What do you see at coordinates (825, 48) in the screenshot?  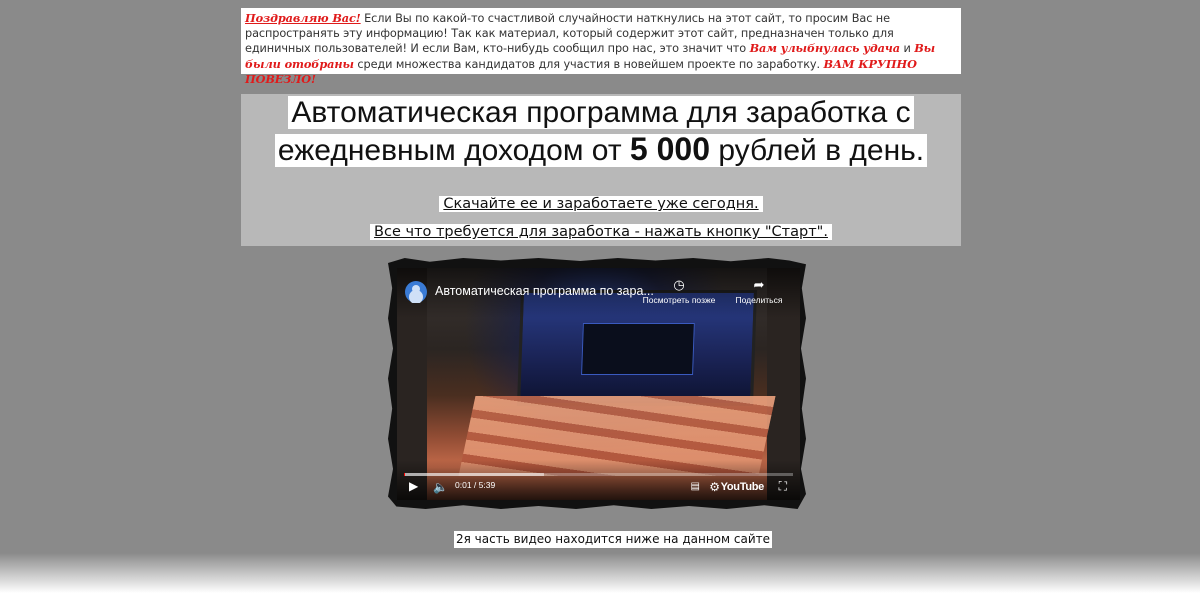 I see `notice-luck: Вам улыбнулась удача` at bounding box center [825, 48].